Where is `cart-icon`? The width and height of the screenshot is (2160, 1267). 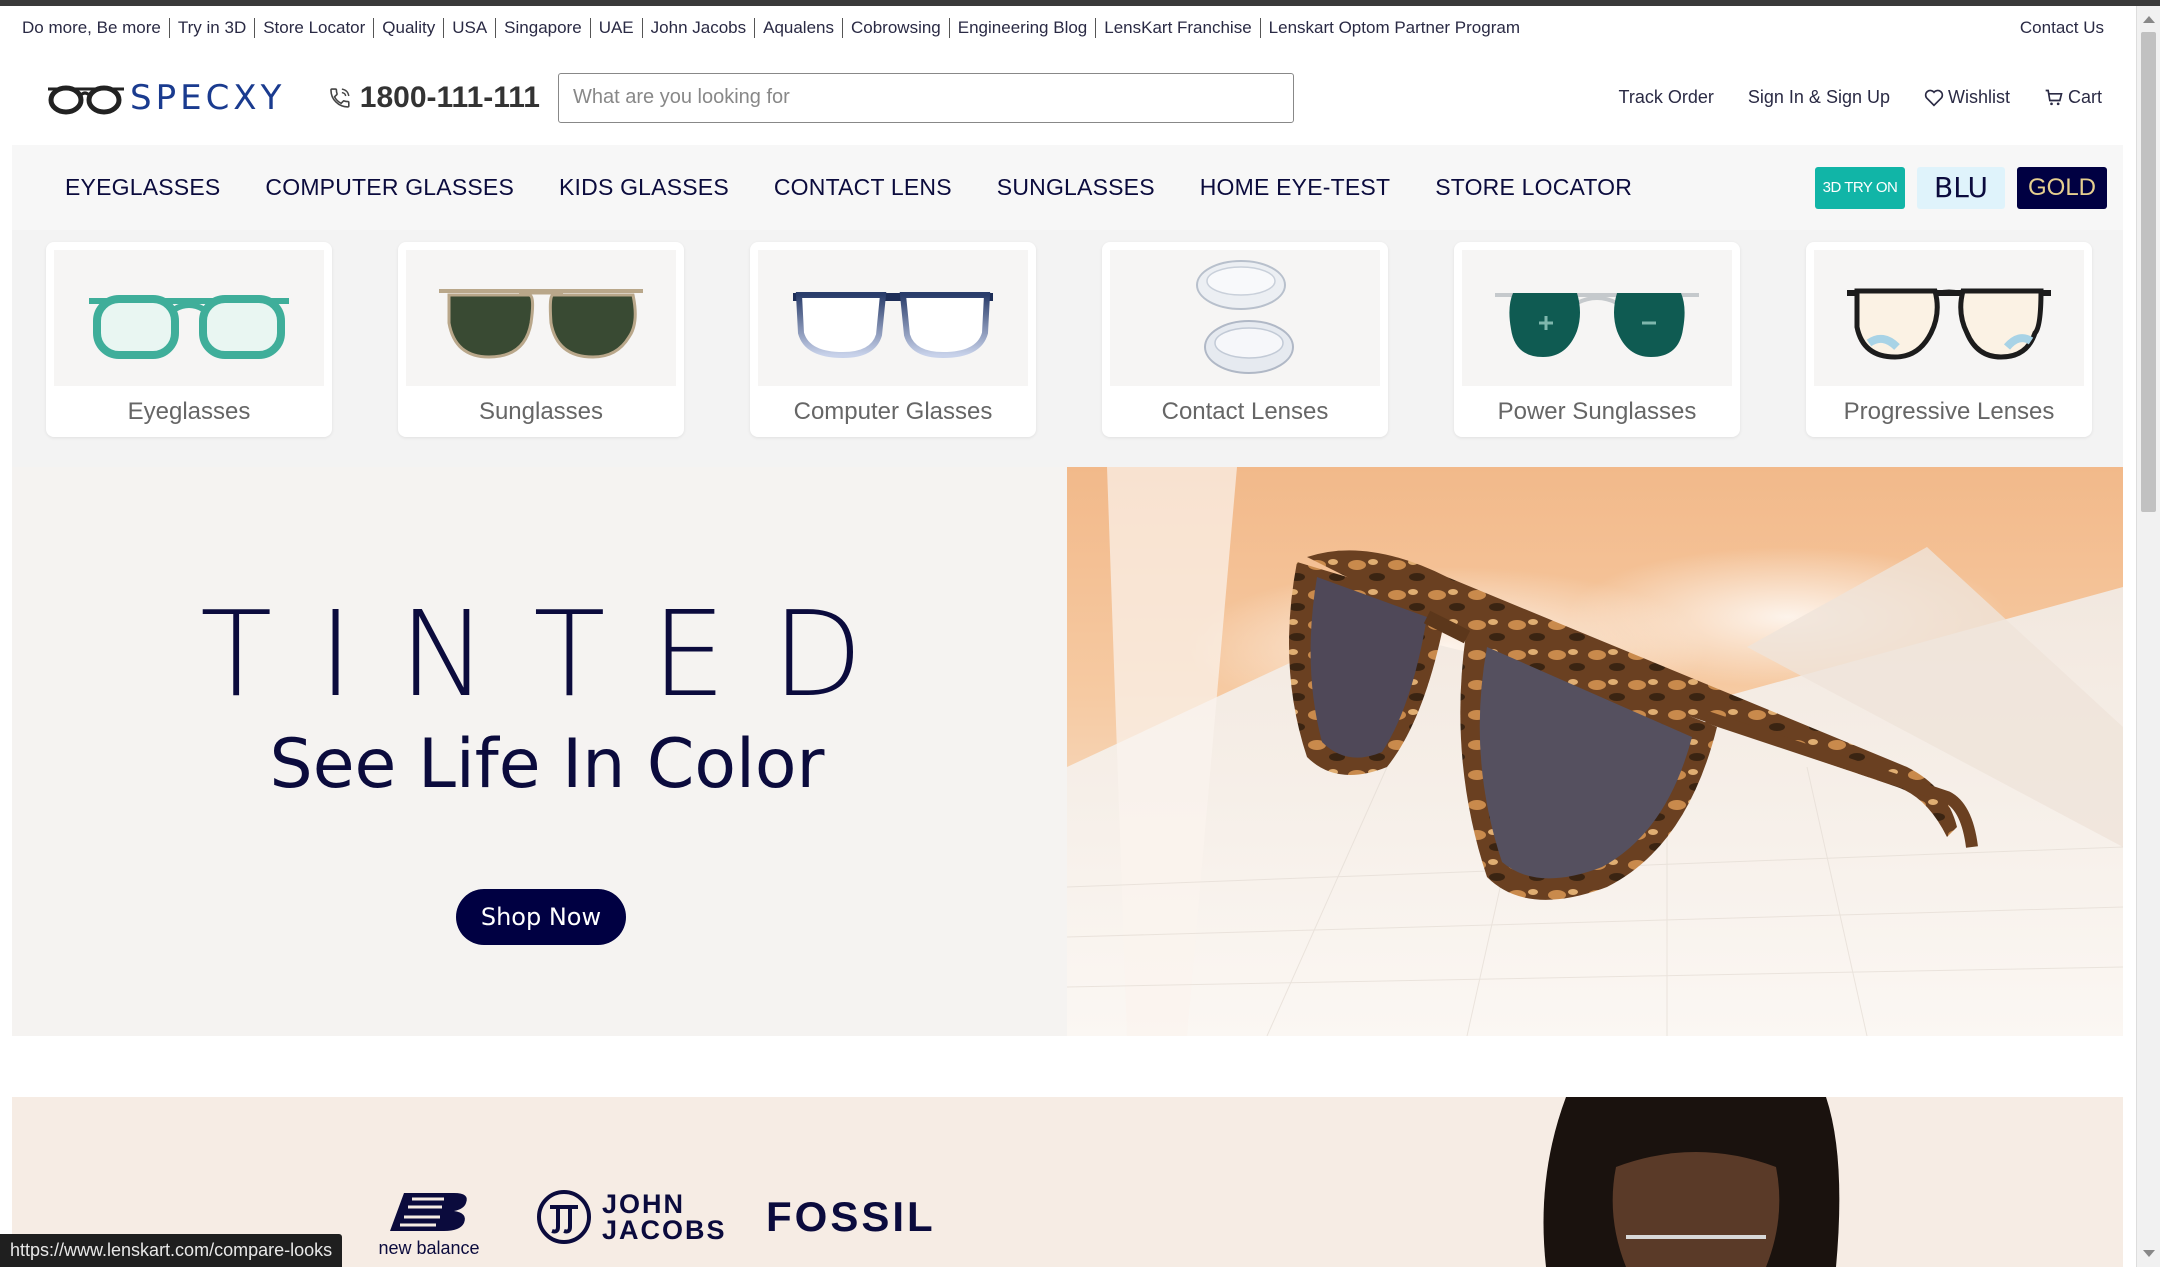 cart-icon is located at coordinates (2054, 97).